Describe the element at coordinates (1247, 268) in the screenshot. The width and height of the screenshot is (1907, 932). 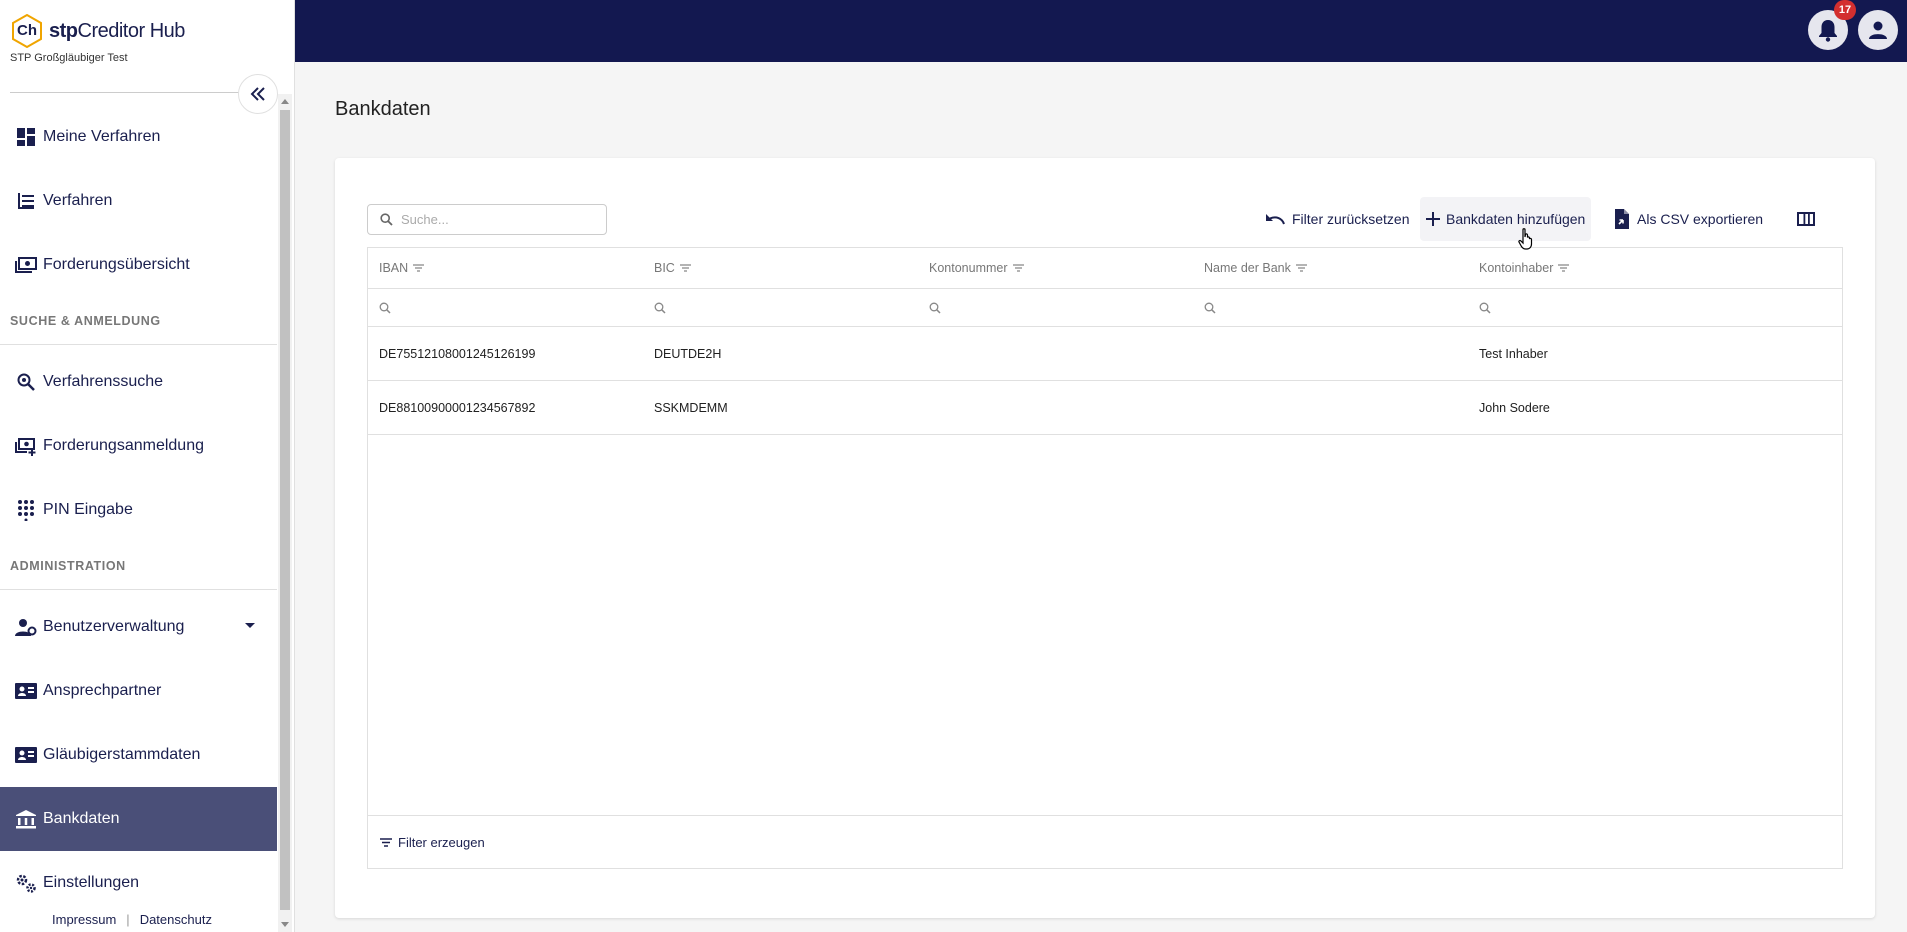
I see `column-header-label: Name der Bank` at that location.